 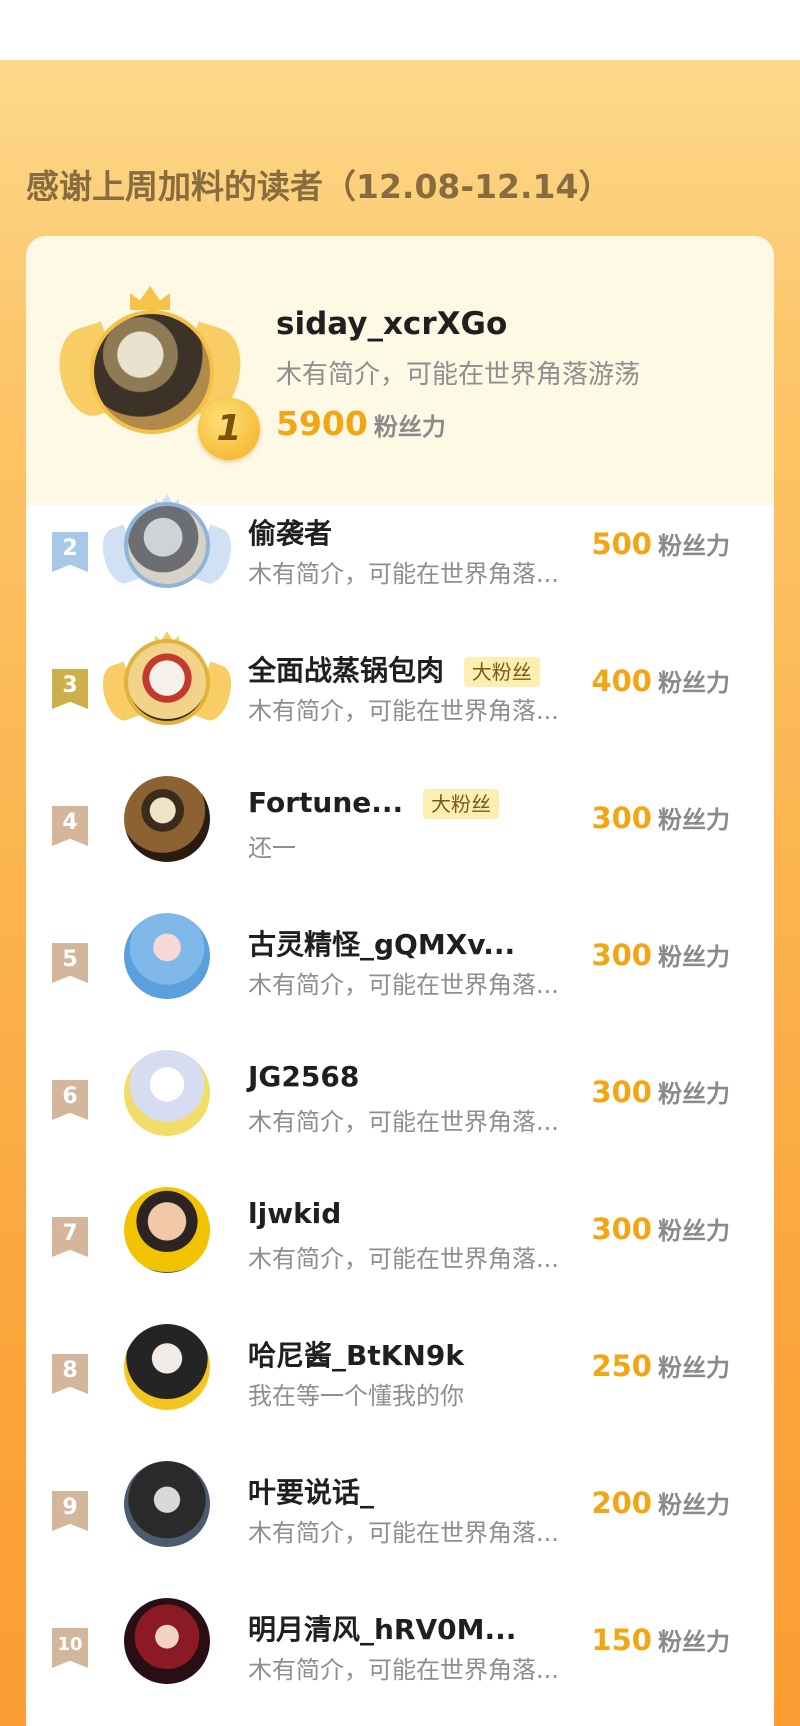 I want to click on list-item-rank-3: 3 全面战蒸锅包肉 大粉丝 木有简介，可能在世界角落... 400 粉丝力, so click(x=400, y=687).